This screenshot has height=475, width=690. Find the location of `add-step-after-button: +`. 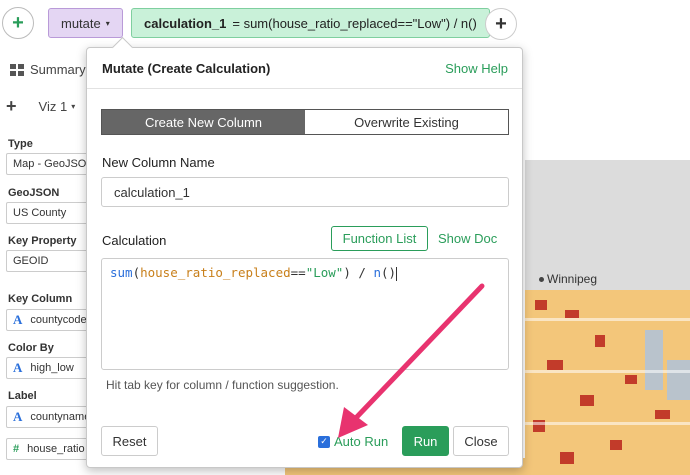

add-step-after-button: + is located at coordinates (501, 24).